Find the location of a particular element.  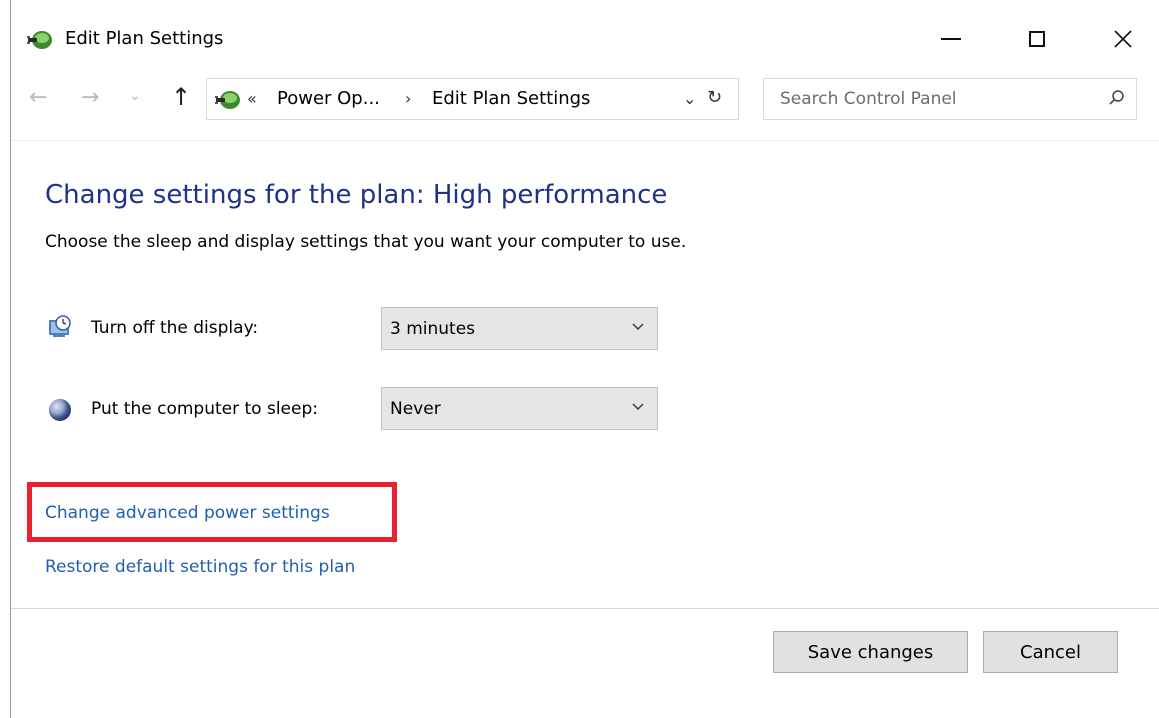

change-advanced-power-settings-link: Change advanced power settings is located at coordinates (187, 513).